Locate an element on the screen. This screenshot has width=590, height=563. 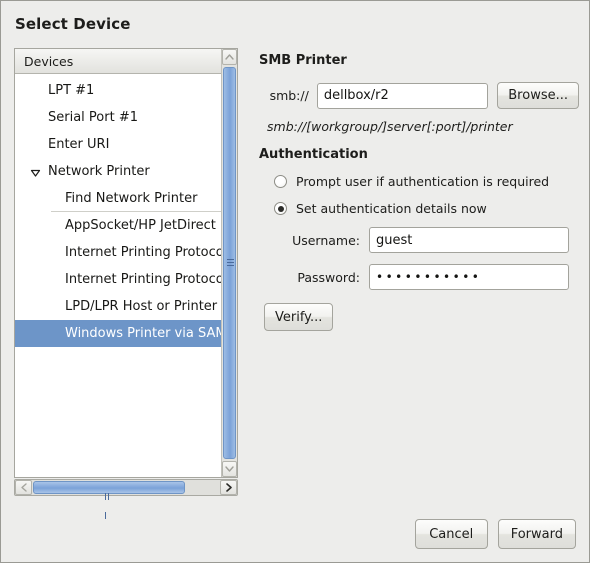
device-list-item-label: AppSocket/HP JetDirect is located at coordinates (140, 225).